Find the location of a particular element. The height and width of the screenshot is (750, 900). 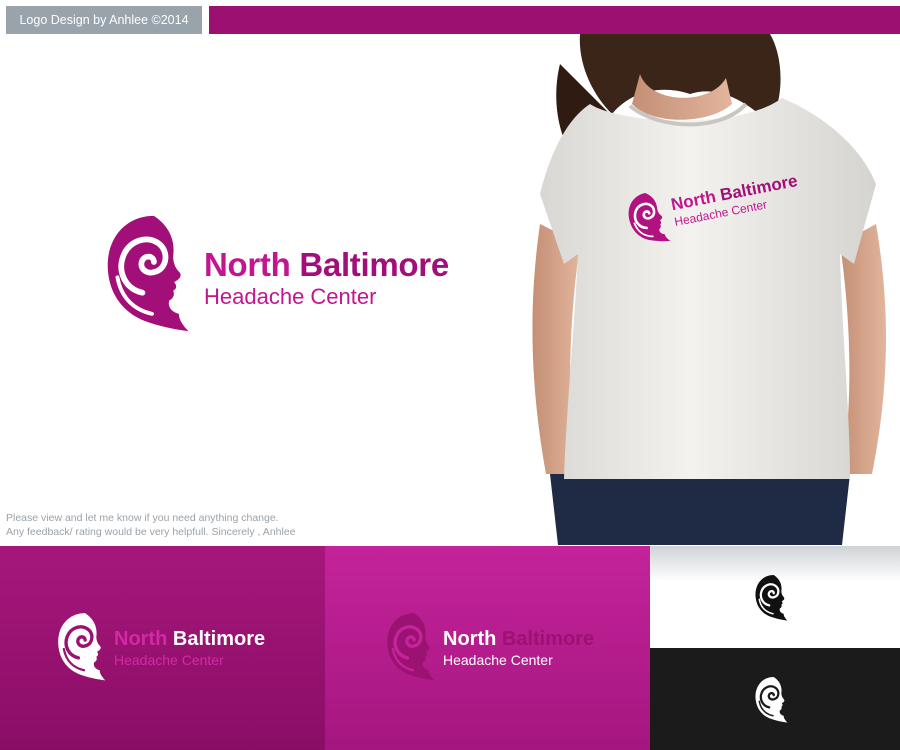

panel-b-logo: North Baltimore Headache Center is located at coordinates (505, 647).